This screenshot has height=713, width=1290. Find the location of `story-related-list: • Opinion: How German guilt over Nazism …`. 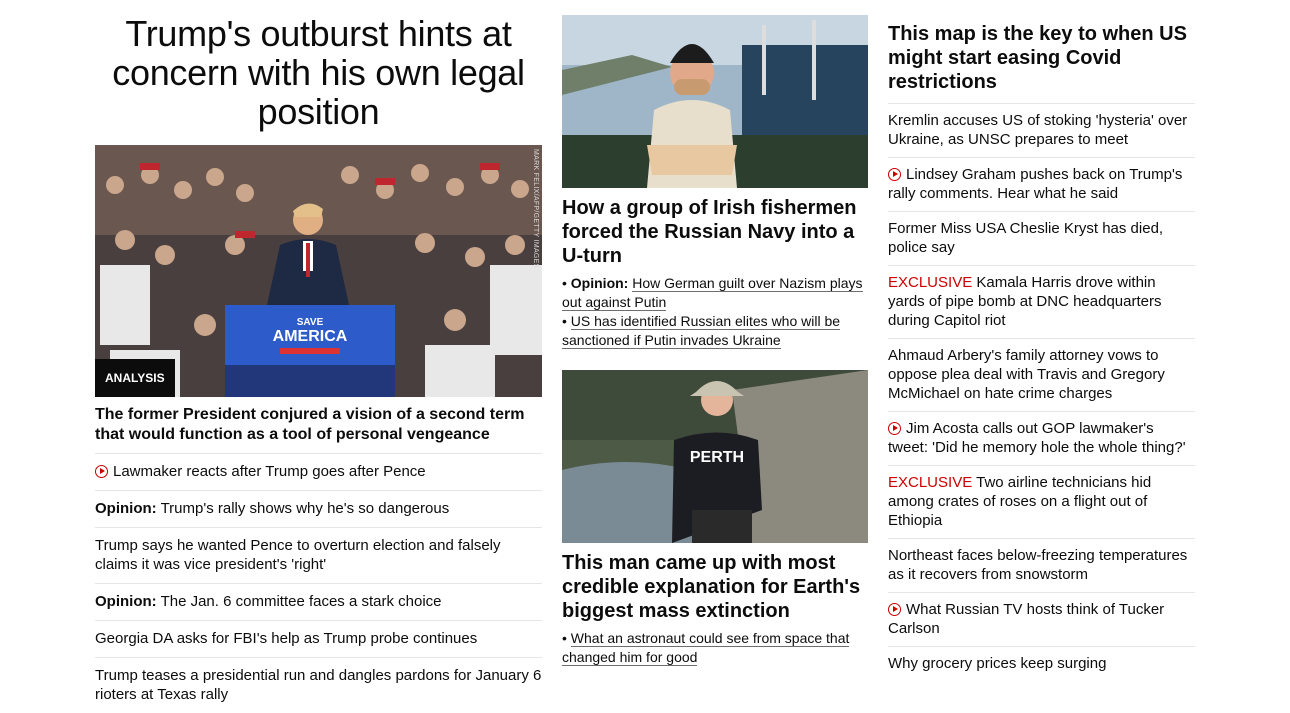

story-related-list: • Opinion: How German guilt over Nazism … is located at coordinates (715, 312).